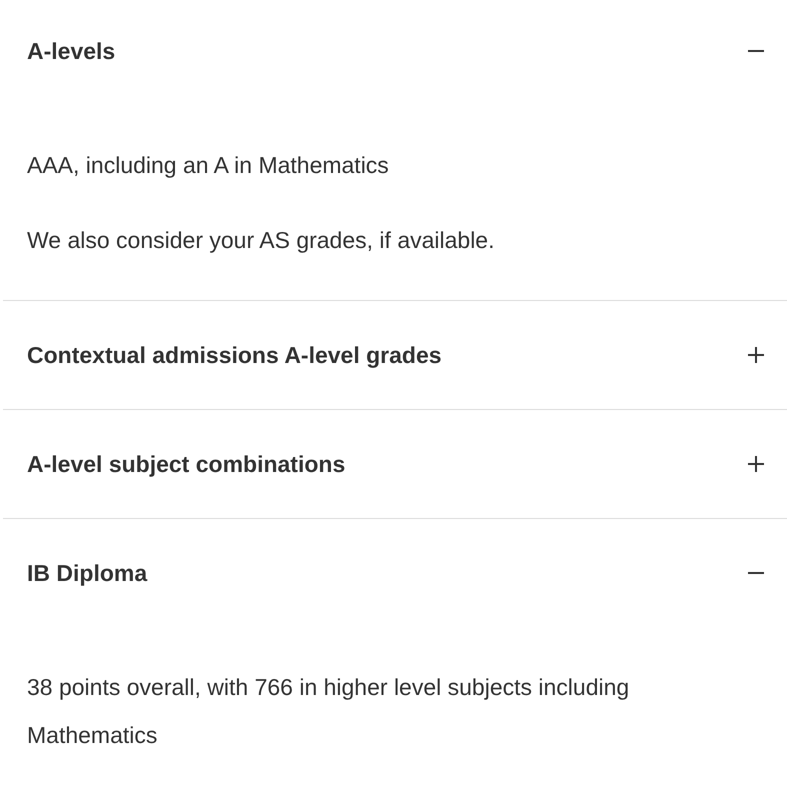  I want to click on body-text: AAA, including an A in Mathematics, so click(208, 165).